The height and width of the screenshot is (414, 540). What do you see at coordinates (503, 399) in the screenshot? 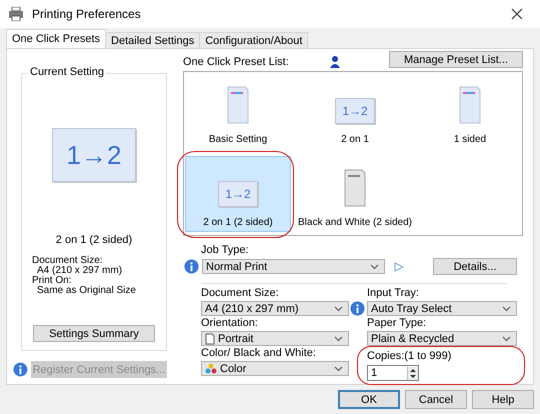
I see `dialog-button: Help` at bounding box center [503, 399].